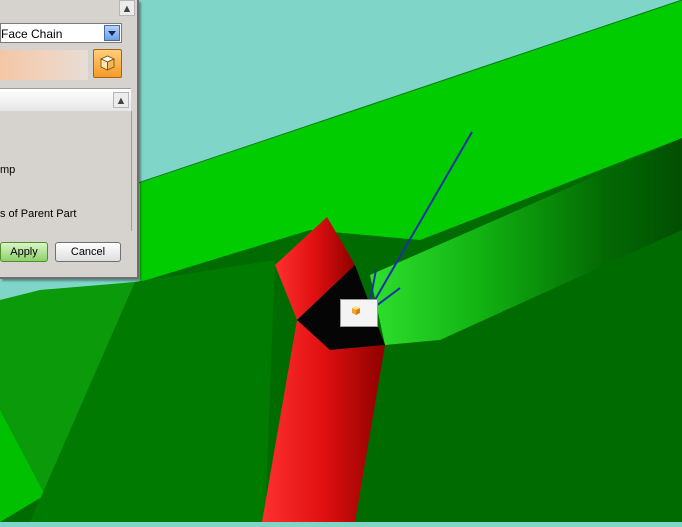 Image resolution: width=682 pixels, height=527 pixels. Describe the element at coordinates (88, 252) in the screenshot. I see `cancel-button: Cancel` at that location.